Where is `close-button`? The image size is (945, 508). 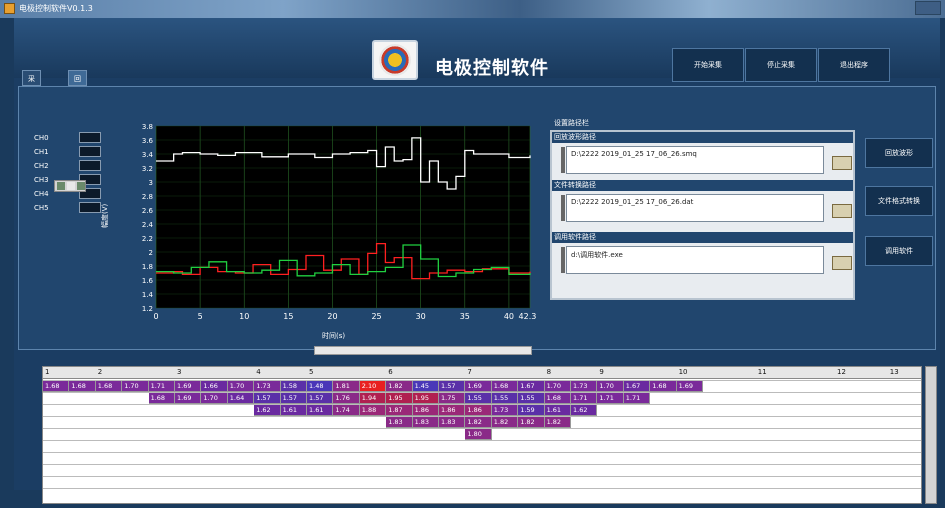
close-button is located at coordinates (928, 8).